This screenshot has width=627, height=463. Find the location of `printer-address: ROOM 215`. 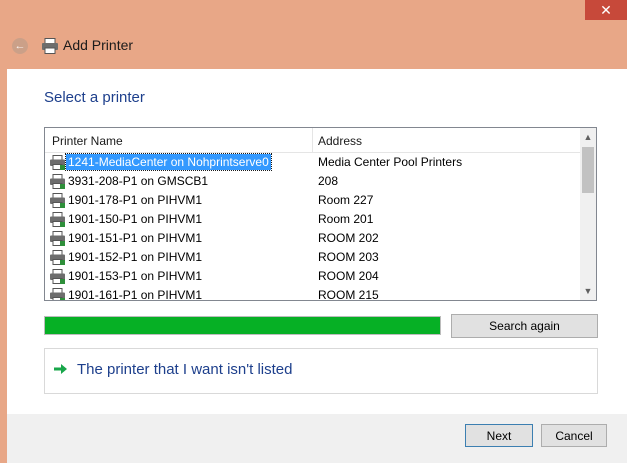

printer-address: ROOM 215 is located at coordinates (348, 294).